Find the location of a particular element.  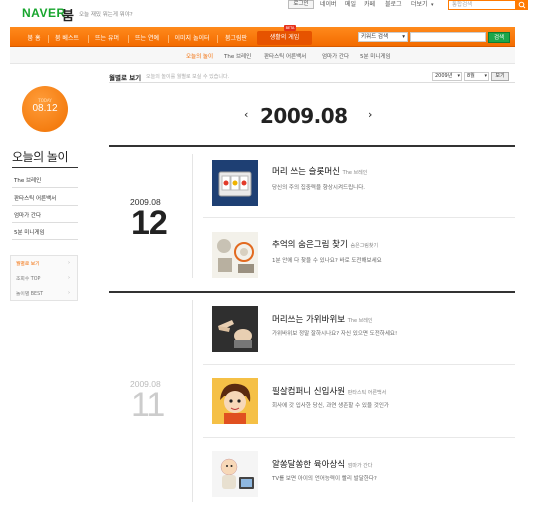

day-number: 12 is located at coordinates (149, 223).